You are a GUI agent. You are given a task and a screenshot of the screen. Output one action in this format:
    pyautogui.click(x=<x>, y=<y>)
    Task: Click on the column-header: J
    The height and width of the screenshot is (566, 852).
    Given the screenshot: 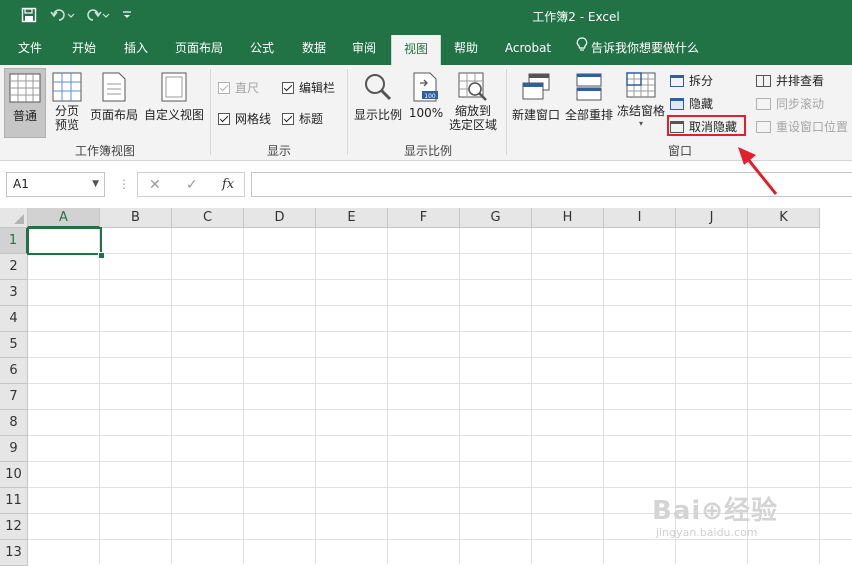 What is the action you would take?
    pyautogui.click(x=712, y=218)
    